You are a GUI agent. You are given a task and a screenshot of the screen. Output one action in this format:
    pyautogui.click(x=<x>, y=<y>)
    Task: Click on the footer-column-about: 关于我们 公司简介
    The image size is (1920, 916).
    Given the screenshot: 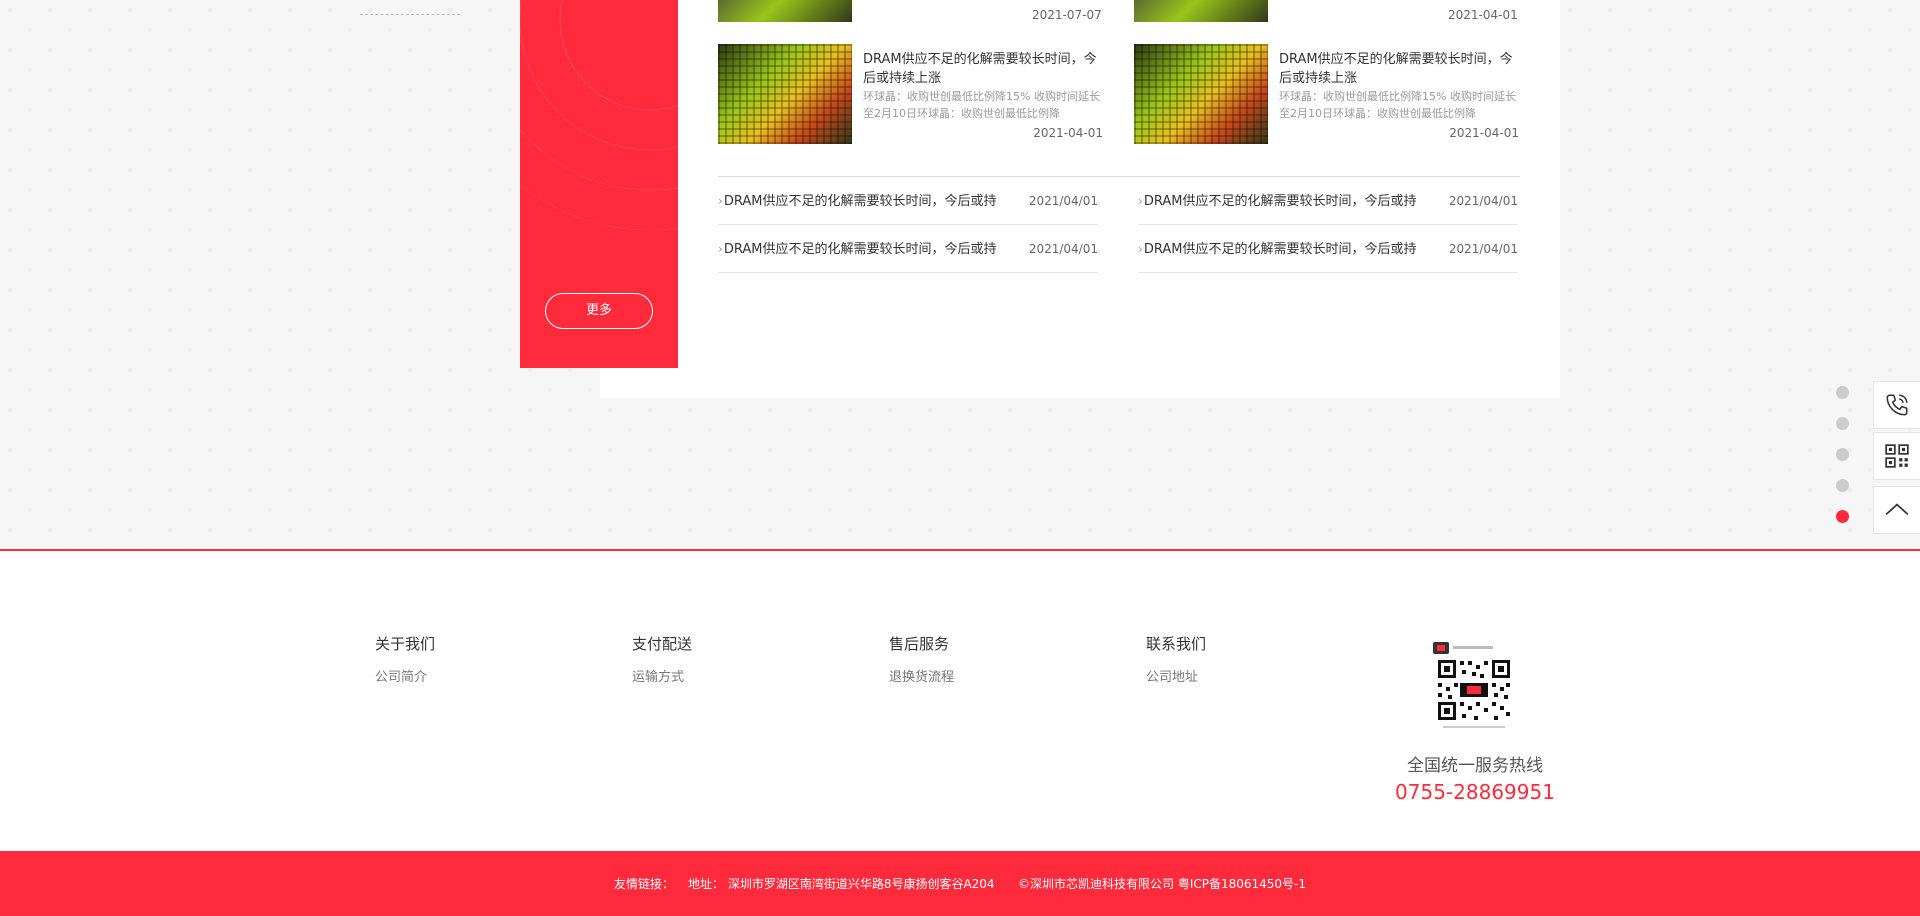 What is the action you would take?
    pyautogui.click(x=405, y=659)
    